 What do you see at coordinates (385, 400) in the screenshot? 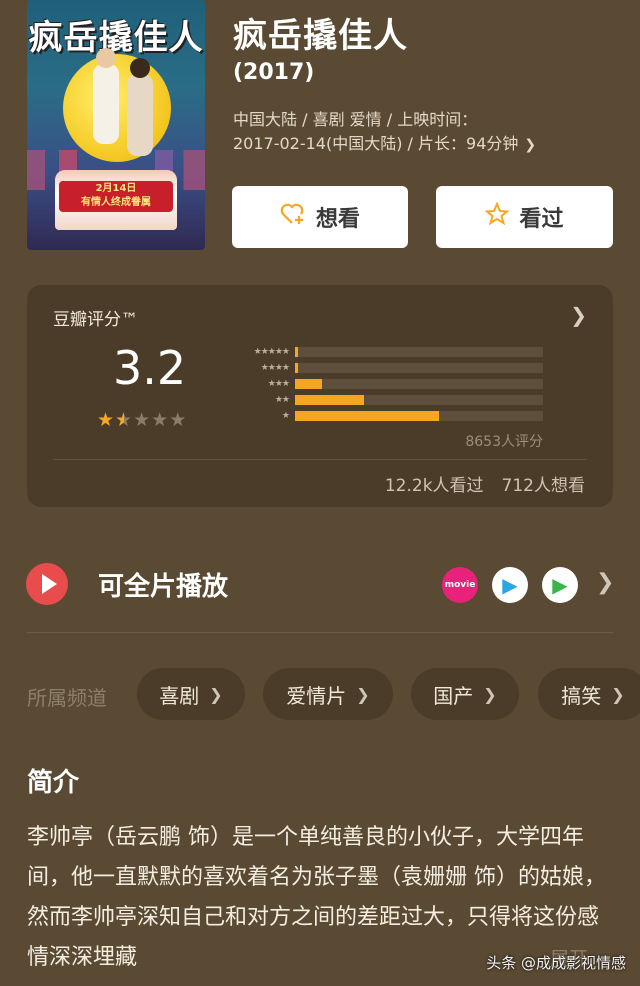
I see `dist-row-2: ★★` at bounding box center [385, 400].